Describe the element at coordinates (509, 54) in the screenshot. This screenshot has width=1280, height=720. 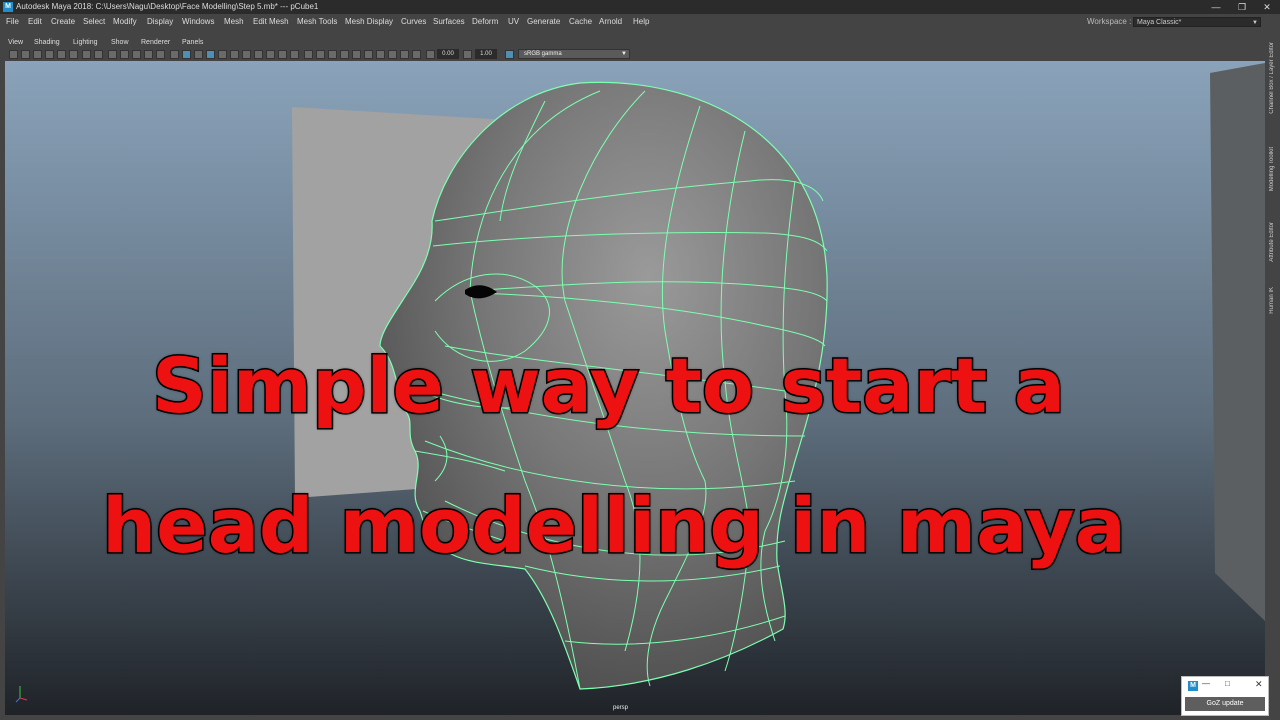
I see `color-management-icon` at that location.